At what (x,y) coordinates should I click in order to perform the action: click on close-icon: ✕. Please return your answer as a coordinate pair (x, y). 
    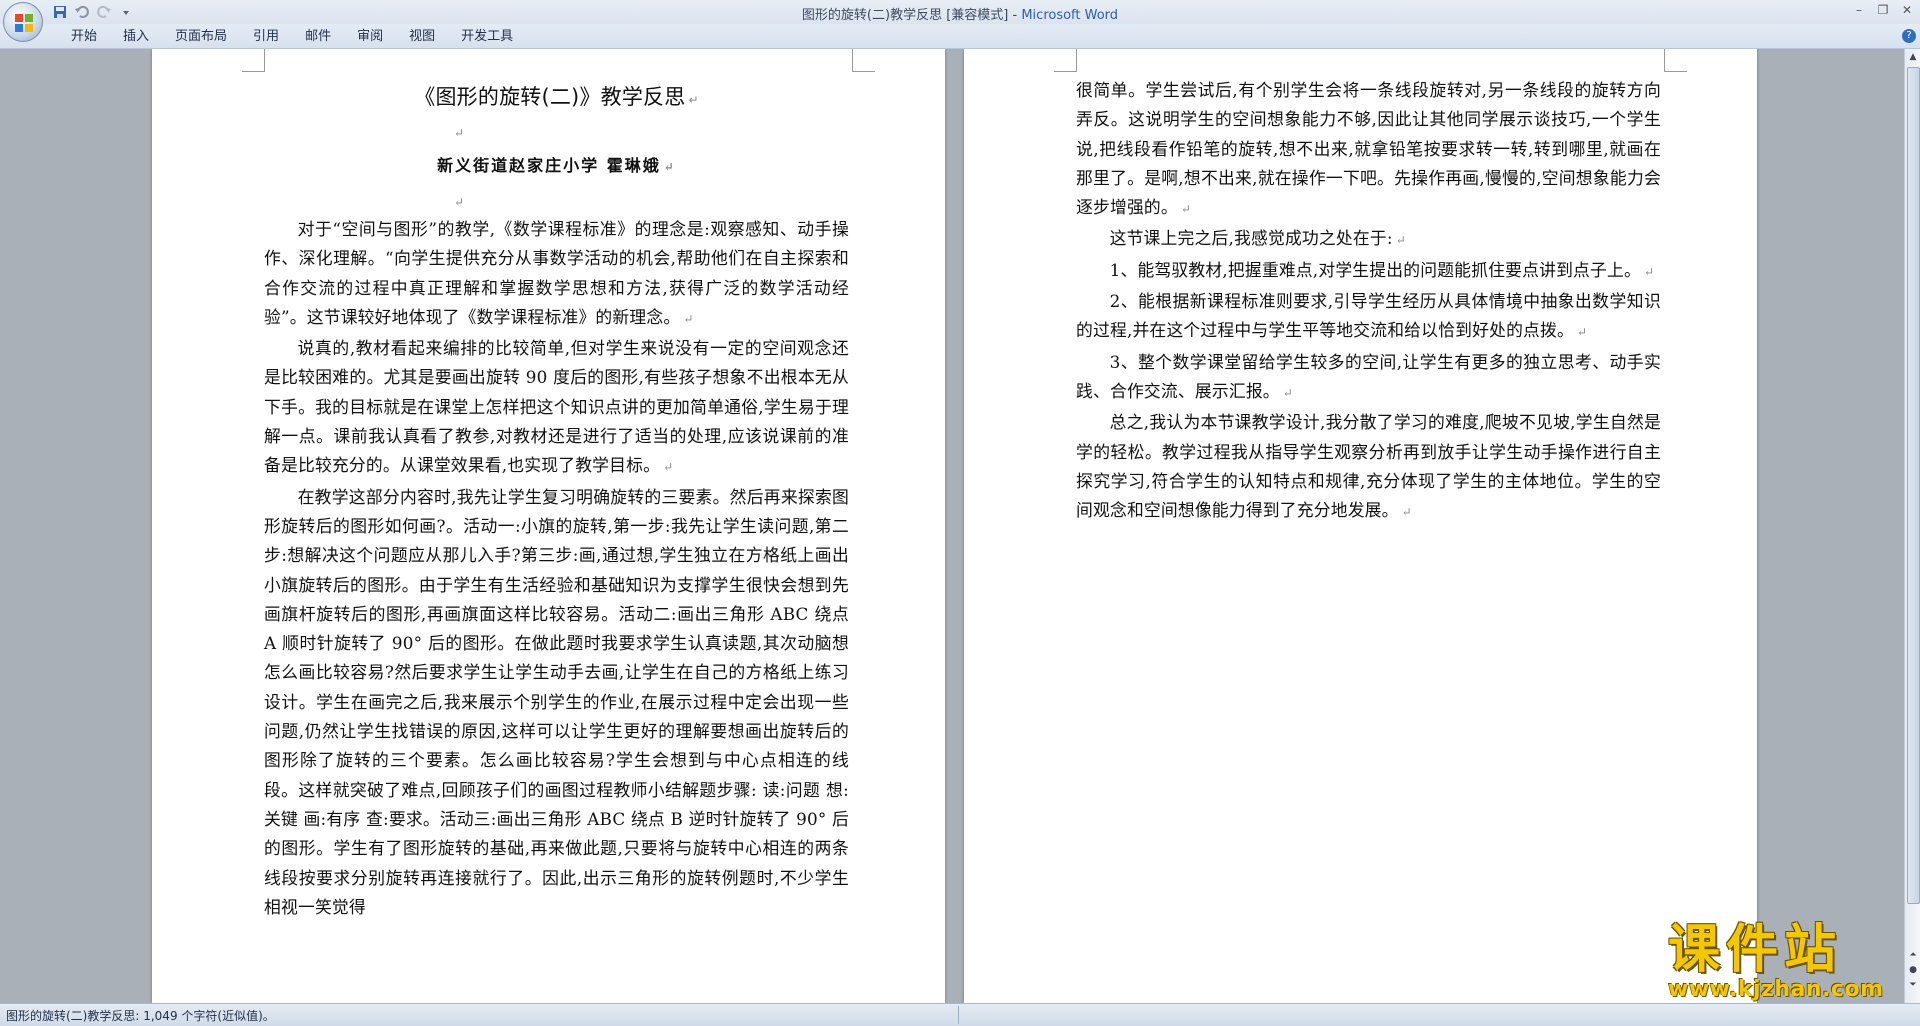
    Looking at the image, I should click on (1907, 10).